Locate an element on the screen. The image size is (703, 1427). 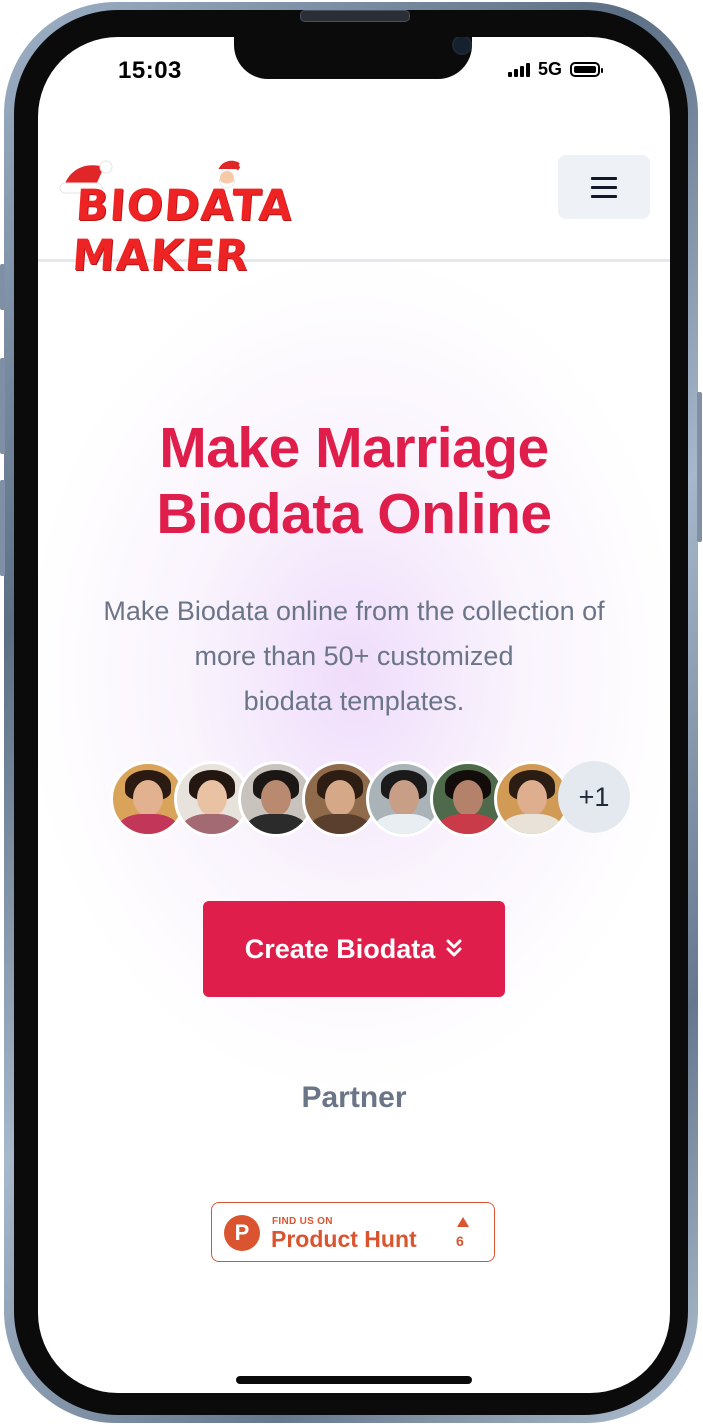
network-label: 5G is located at coordinates (550, 69).